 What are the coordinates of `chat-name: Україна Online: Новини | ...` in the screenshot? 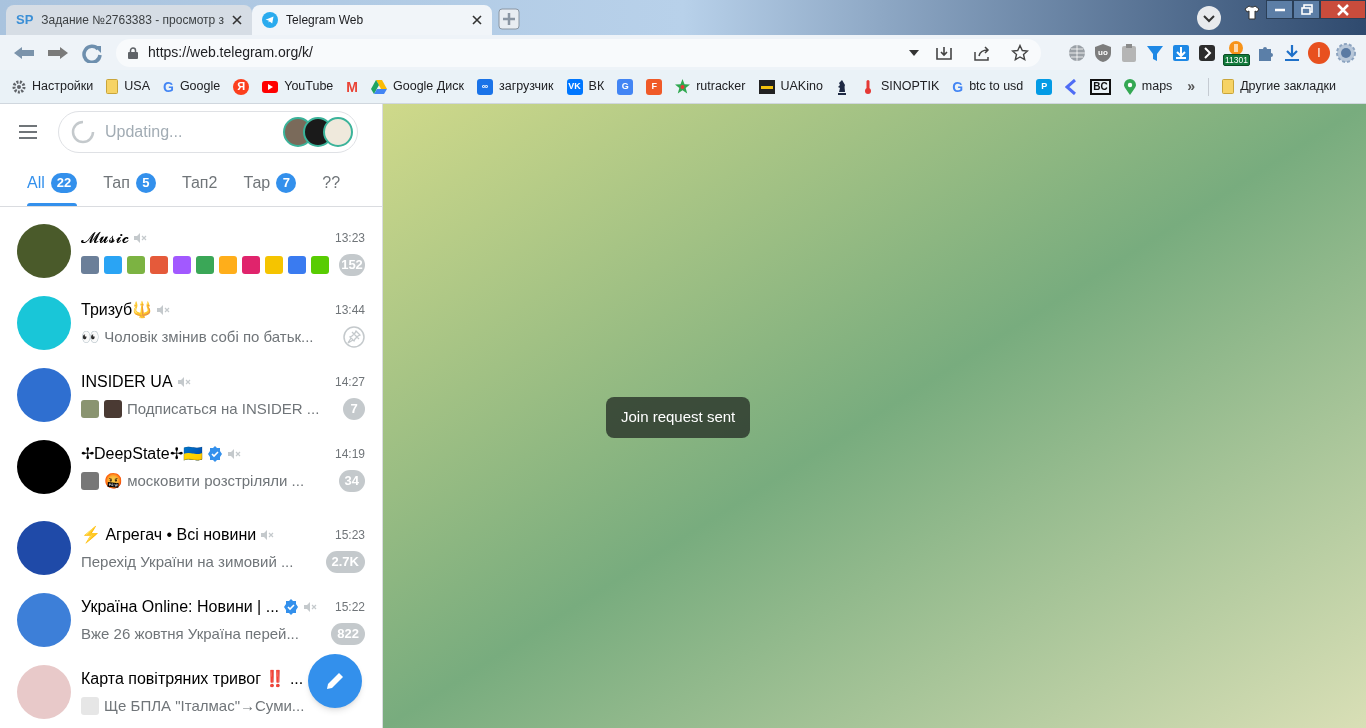 It's located at (180, 607).